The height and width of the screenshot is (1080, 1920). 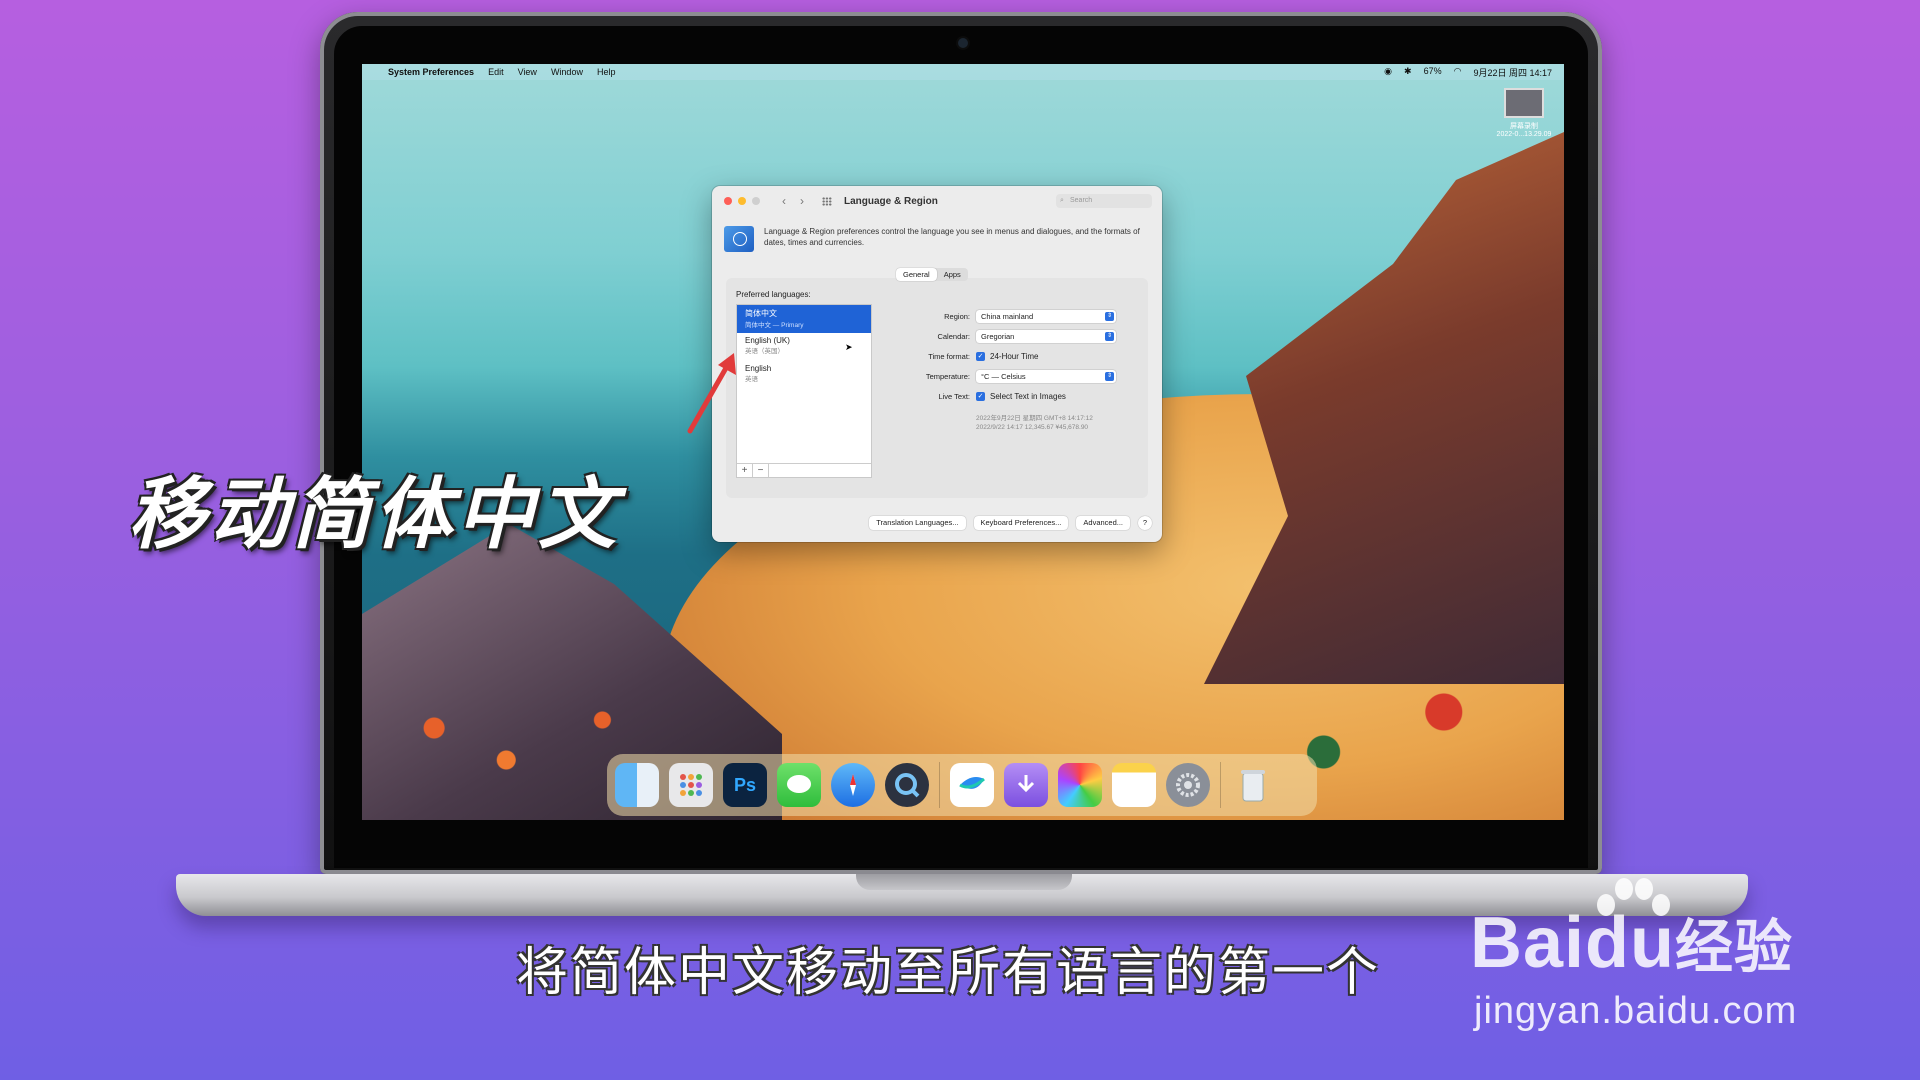 What do you see at coordinates (1046, 336) in the screenshot?
I see `calendar-select: Gregorian ⇕` at bounding box center [1046, 336].